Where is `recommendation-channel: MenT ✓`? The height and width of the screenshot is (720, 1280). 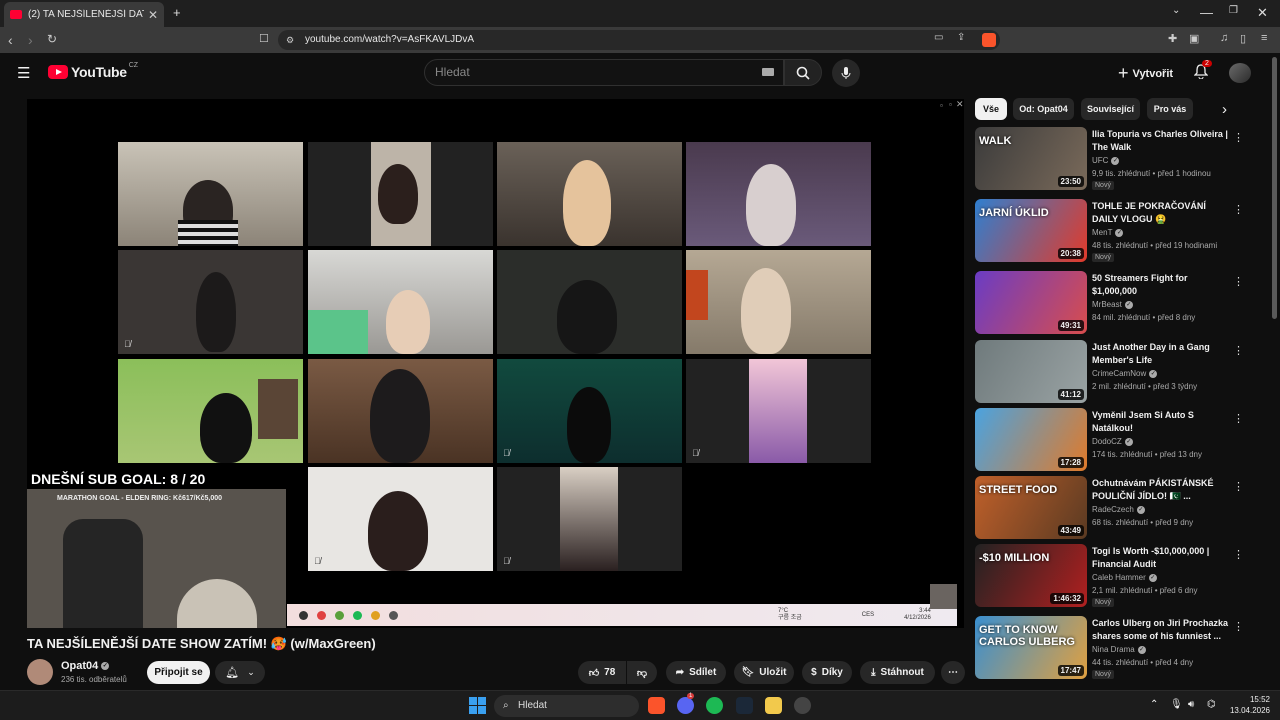 recommendation-channel: MenT ✓ is located at coordinates (1108, 232).